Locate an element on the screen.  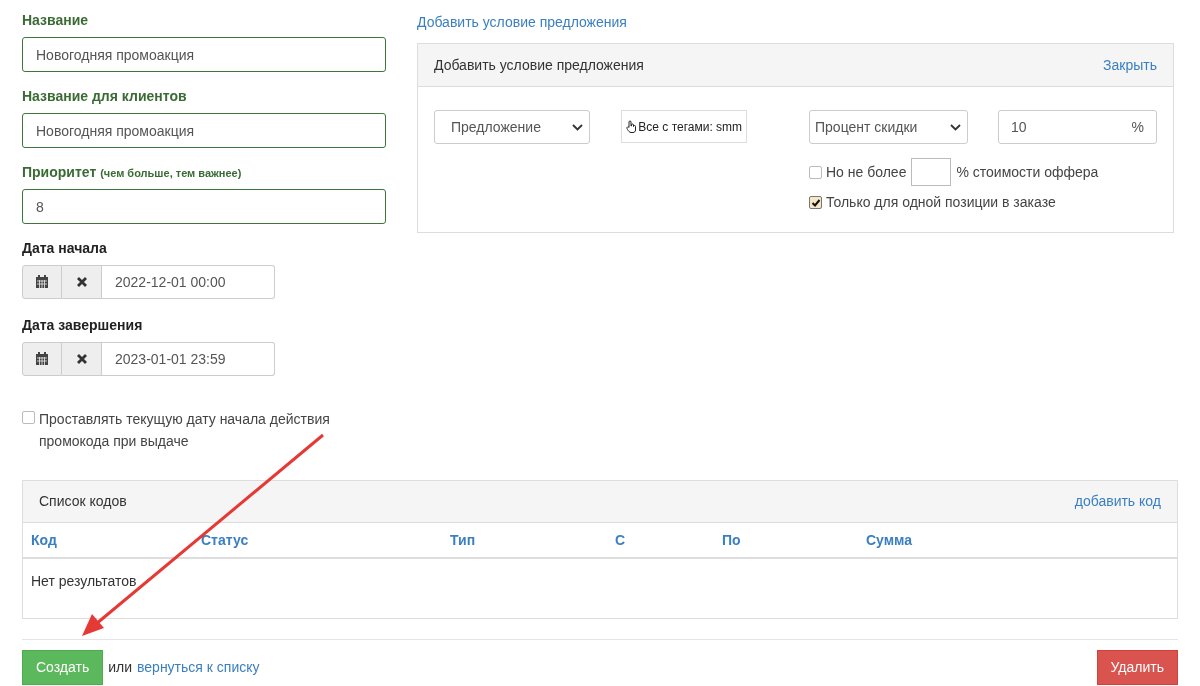
discount-type-select: Процент скидки is located at coordinates (888, 127).